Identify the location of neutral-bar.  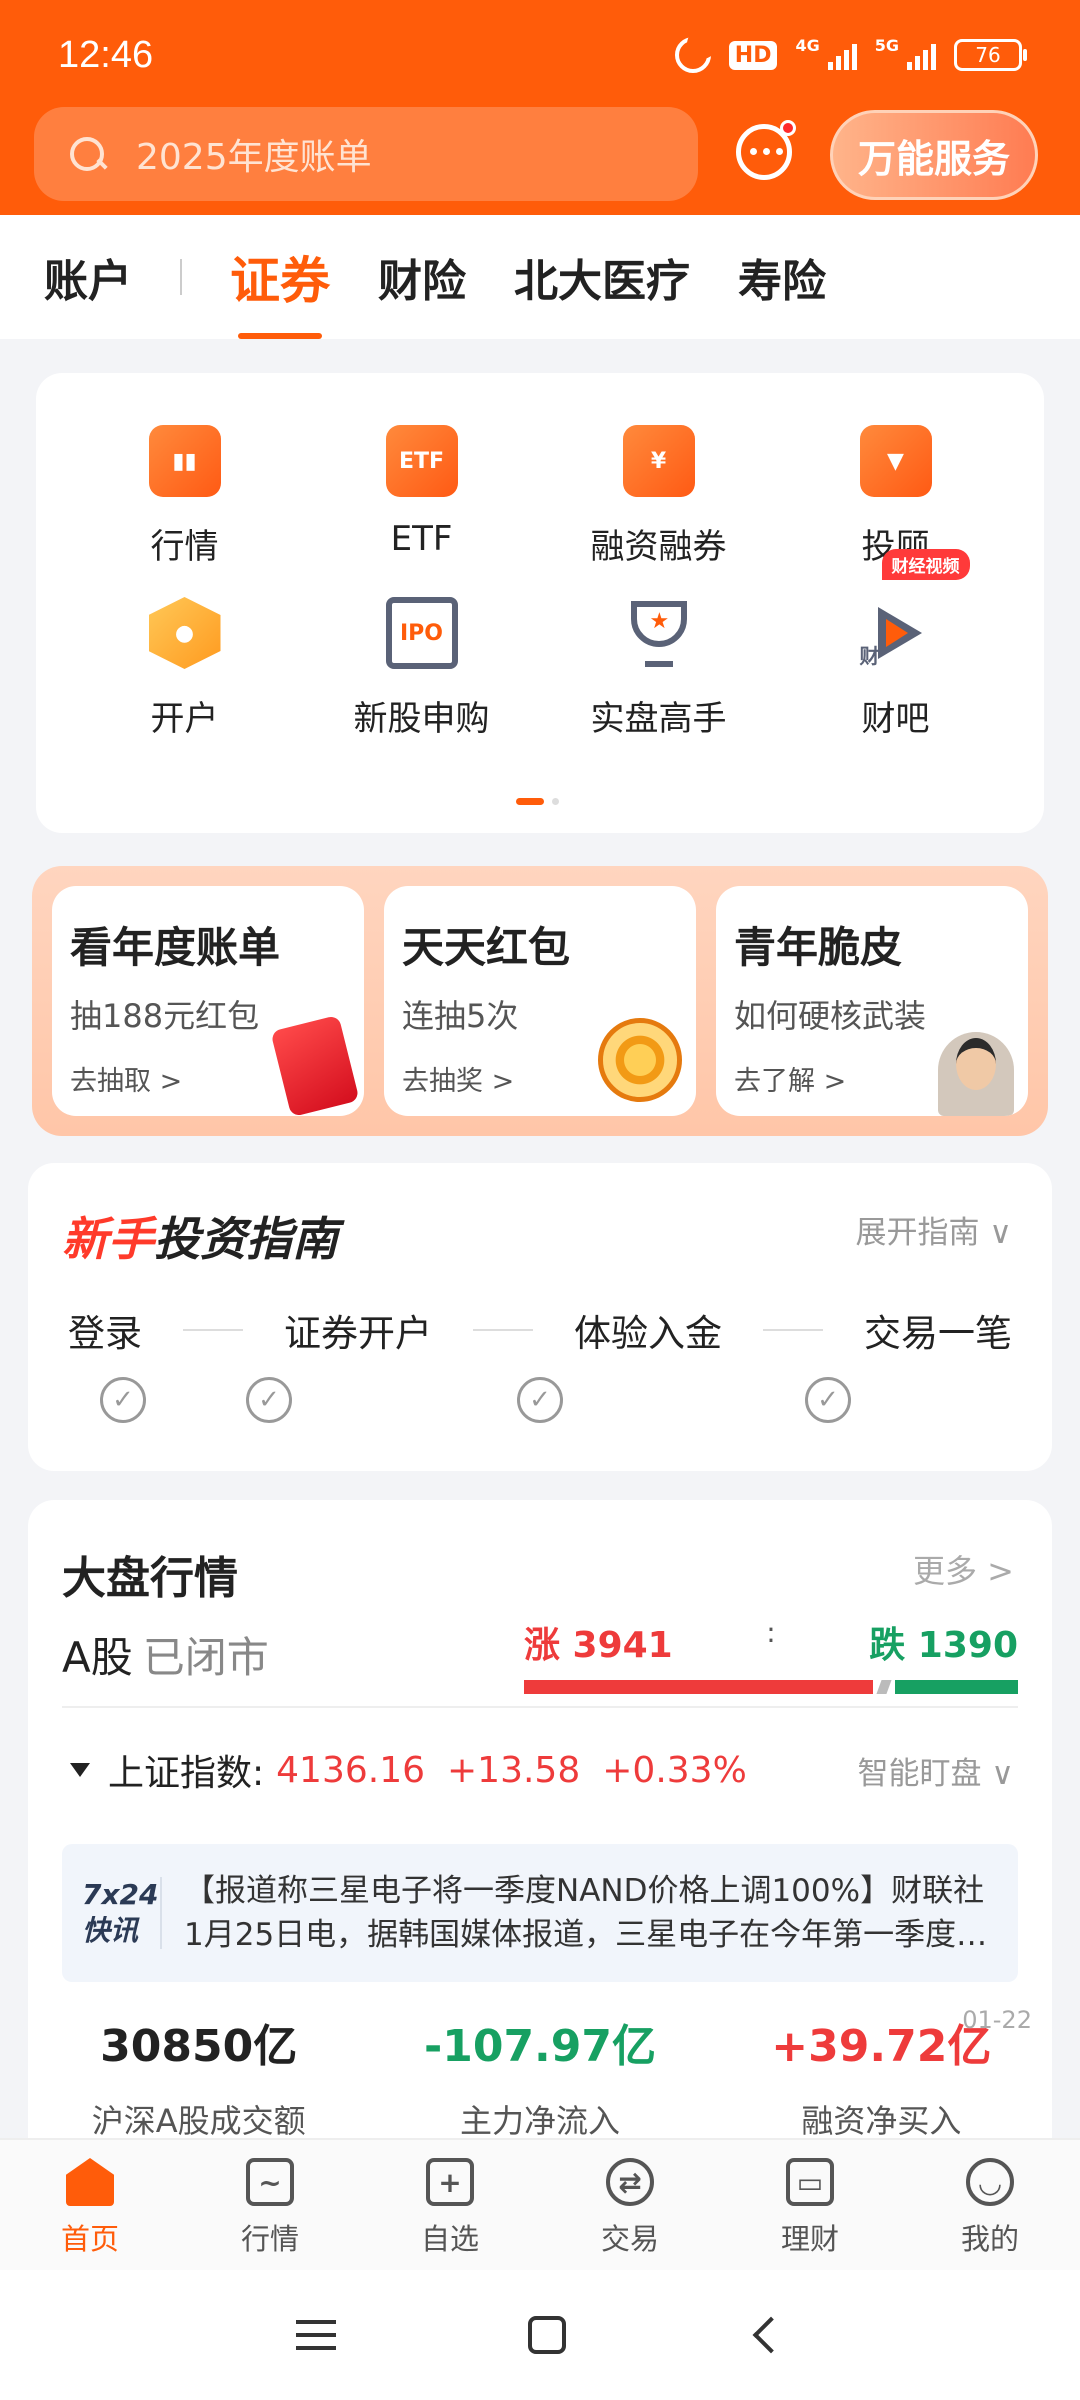
(884, 1687).